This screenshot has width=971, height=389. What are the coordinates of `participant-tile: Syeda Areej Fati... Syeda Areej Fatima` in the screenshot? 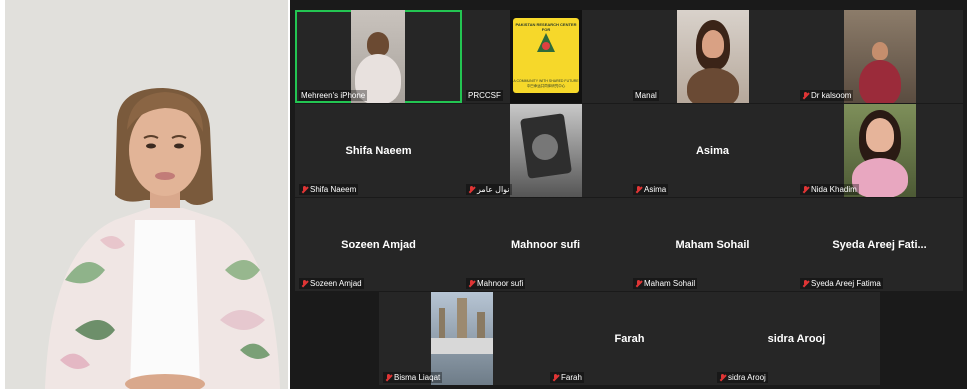 It's located at (879, 244).